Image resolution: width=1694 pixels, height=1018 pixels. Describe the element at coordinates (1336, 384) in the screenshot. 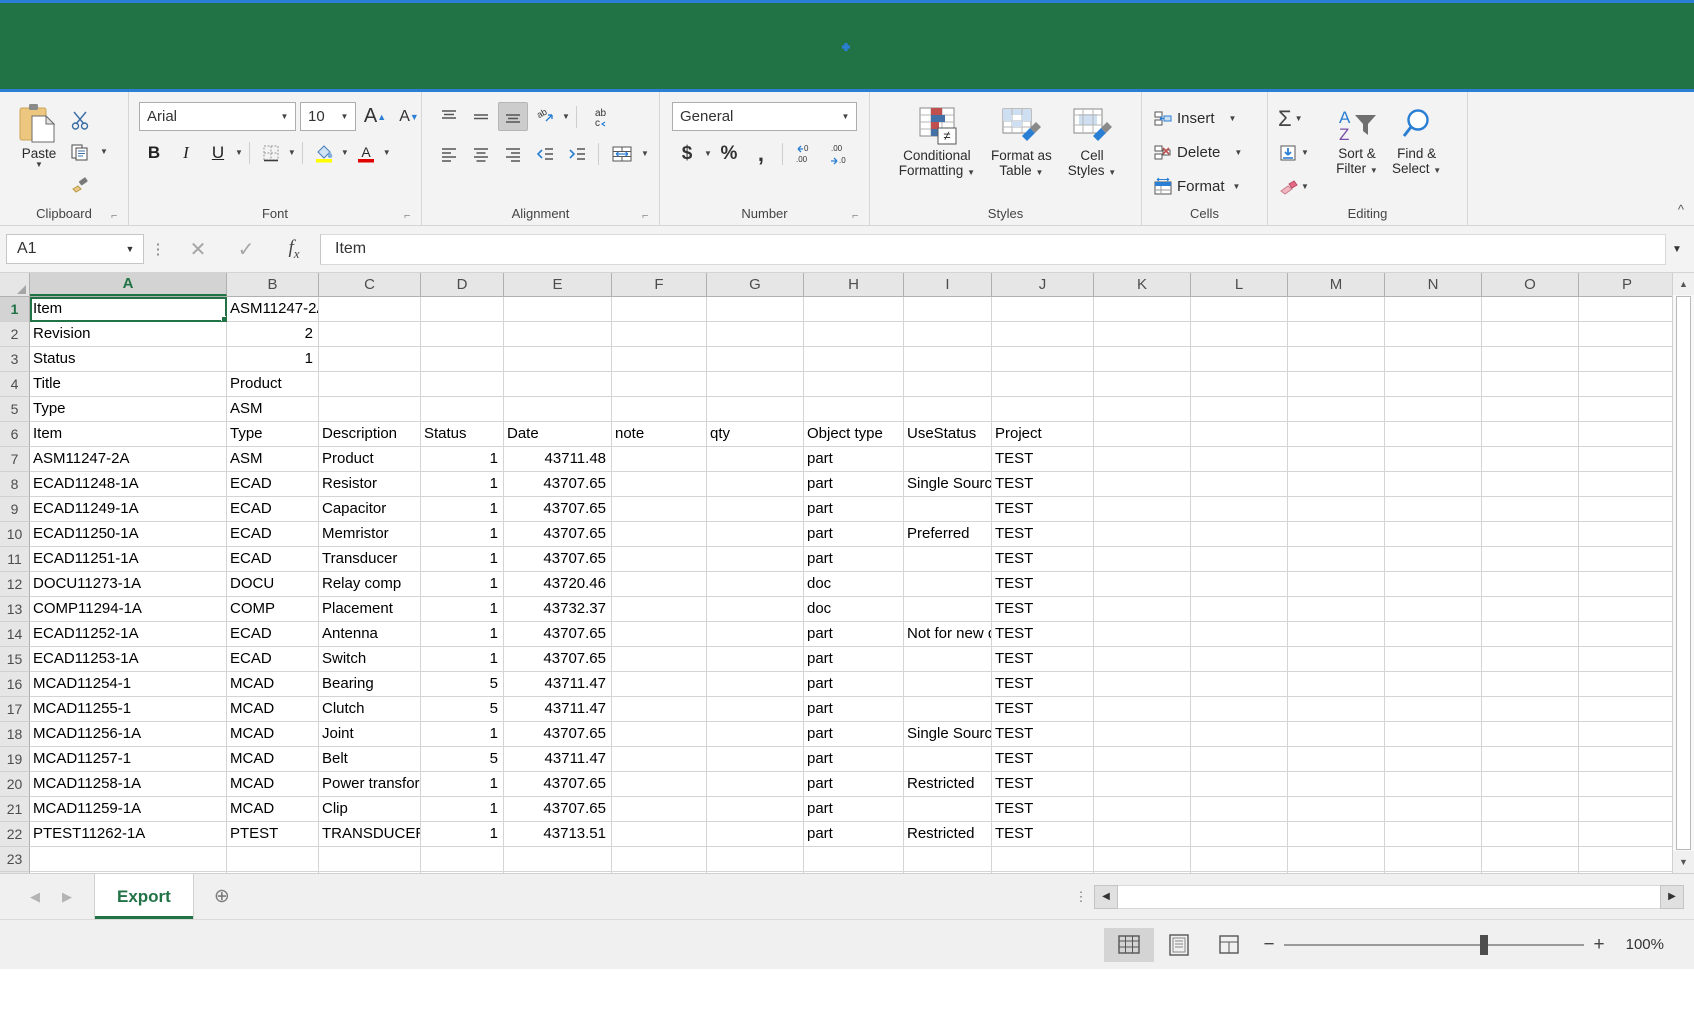

I see `cell-M4` at that location.